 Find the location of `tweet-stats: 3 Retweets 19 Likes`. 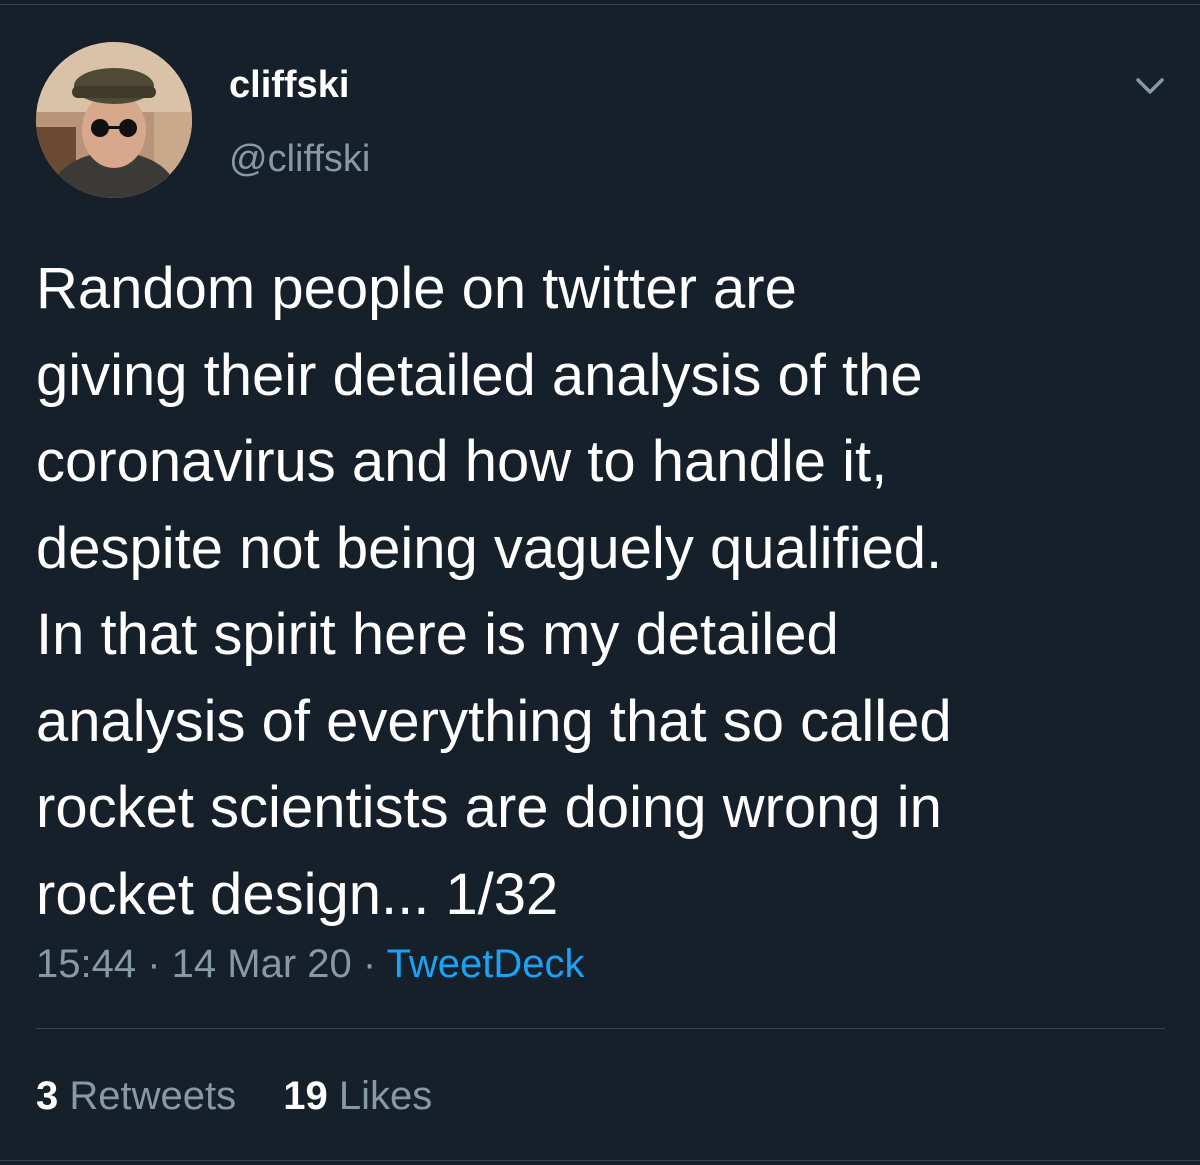

tweet-stats: 3 Retweets 19 Likes is located at coordinates (234, 1096).